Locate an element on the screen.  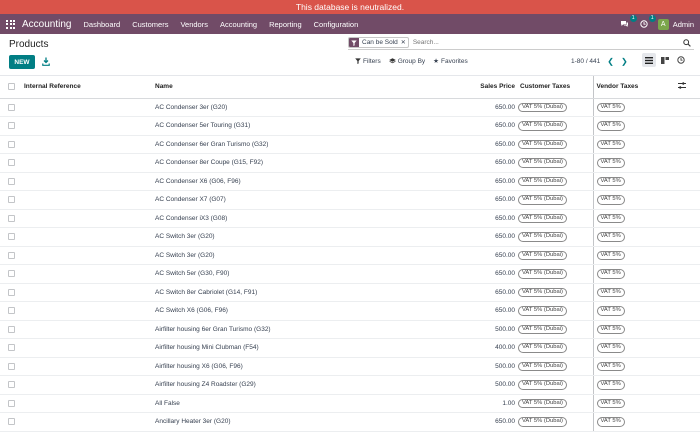
sliders-icon is located at coordinates (682, 85).